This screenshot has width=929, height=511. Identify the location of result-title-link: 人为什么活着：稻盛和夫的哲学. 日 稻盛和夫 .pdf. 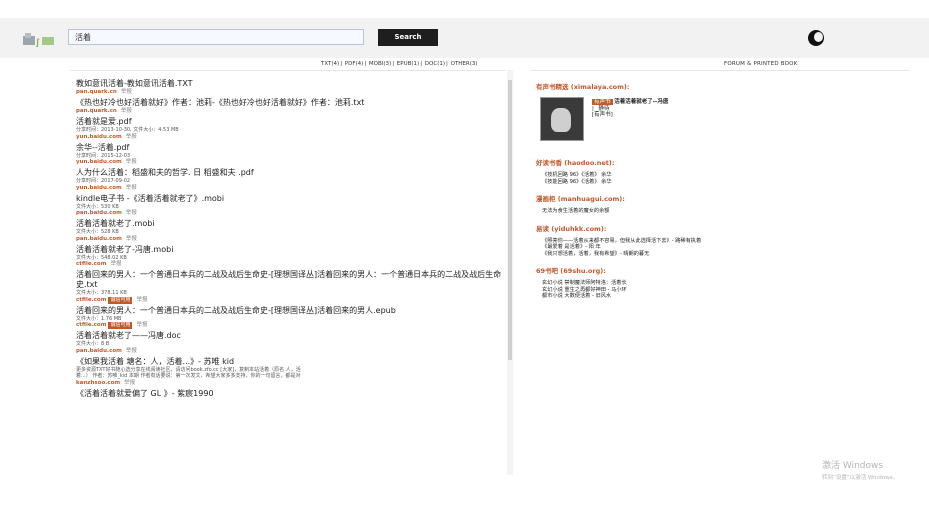
(291, 173).